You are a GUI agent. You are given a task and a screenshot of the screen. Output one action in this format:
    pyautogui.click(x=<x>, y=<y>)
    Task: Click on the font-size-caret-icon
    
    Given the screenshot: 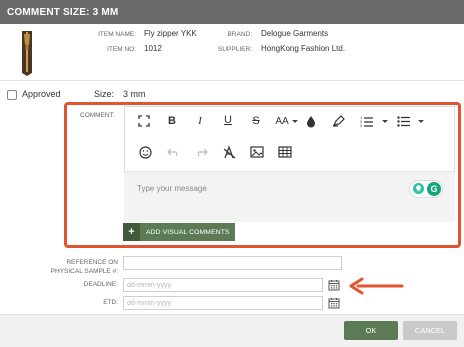 What is the action you would take?
    pyautogui.click(x=295, y=121)
    